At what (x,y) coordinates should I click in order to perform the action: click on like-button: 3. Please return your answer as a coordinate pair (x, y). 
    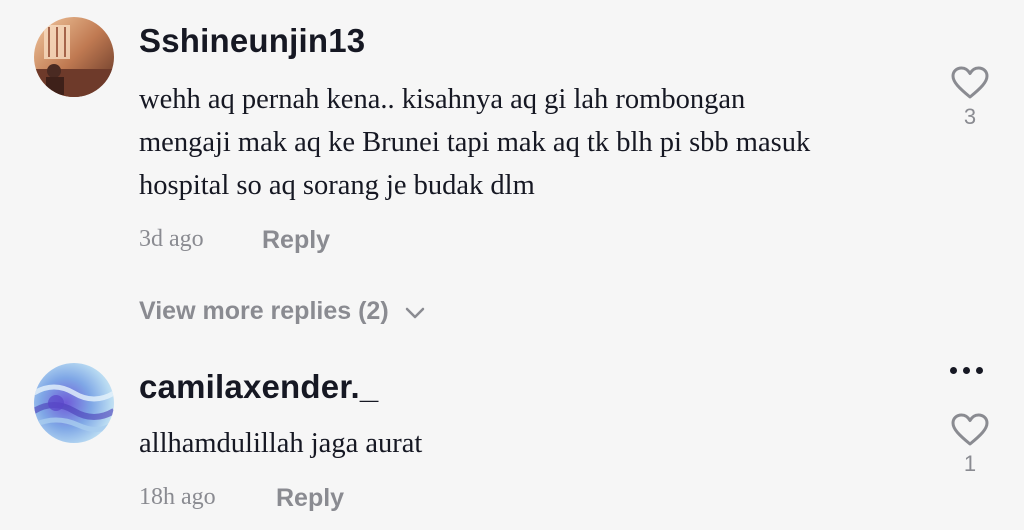
    Looking at the image, I should click on (970, 98).